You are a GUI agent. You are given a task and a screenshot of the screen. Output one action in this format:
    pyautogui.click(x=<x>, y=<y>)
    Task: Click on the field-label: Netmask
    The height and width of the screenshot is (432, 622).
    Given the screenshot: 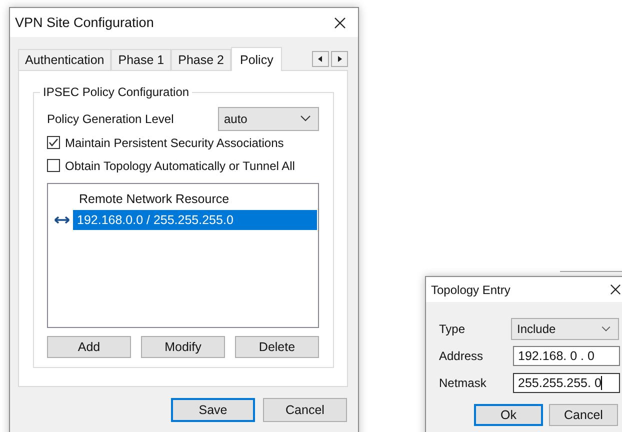 What is the action you would take?
    pyautogui.click(x=463, y=383)
    